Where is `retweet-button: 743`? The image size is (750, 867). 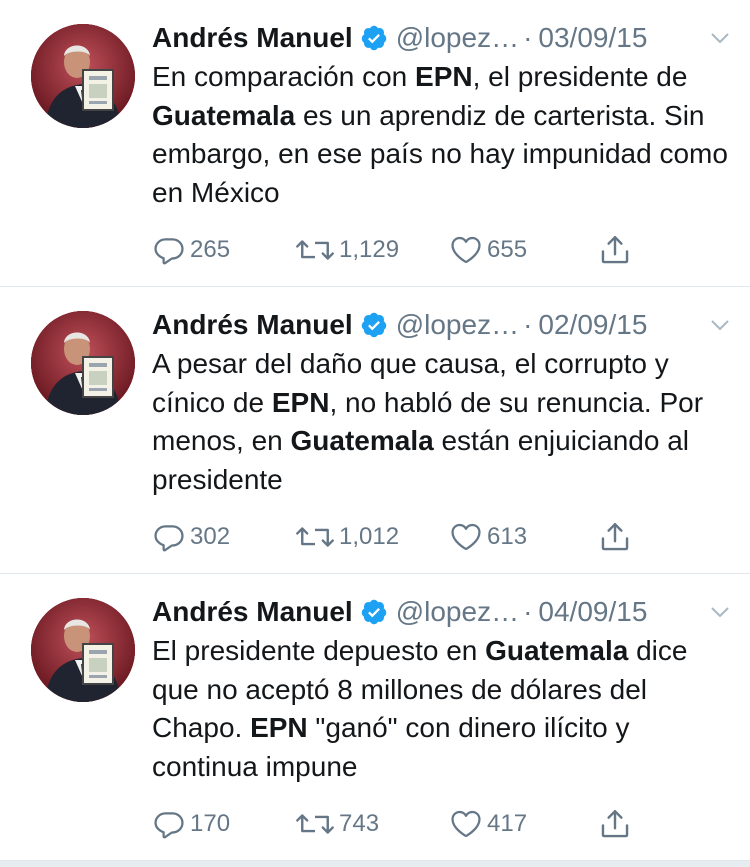 retweet-button: 743 is located at coordinates (337, 824).